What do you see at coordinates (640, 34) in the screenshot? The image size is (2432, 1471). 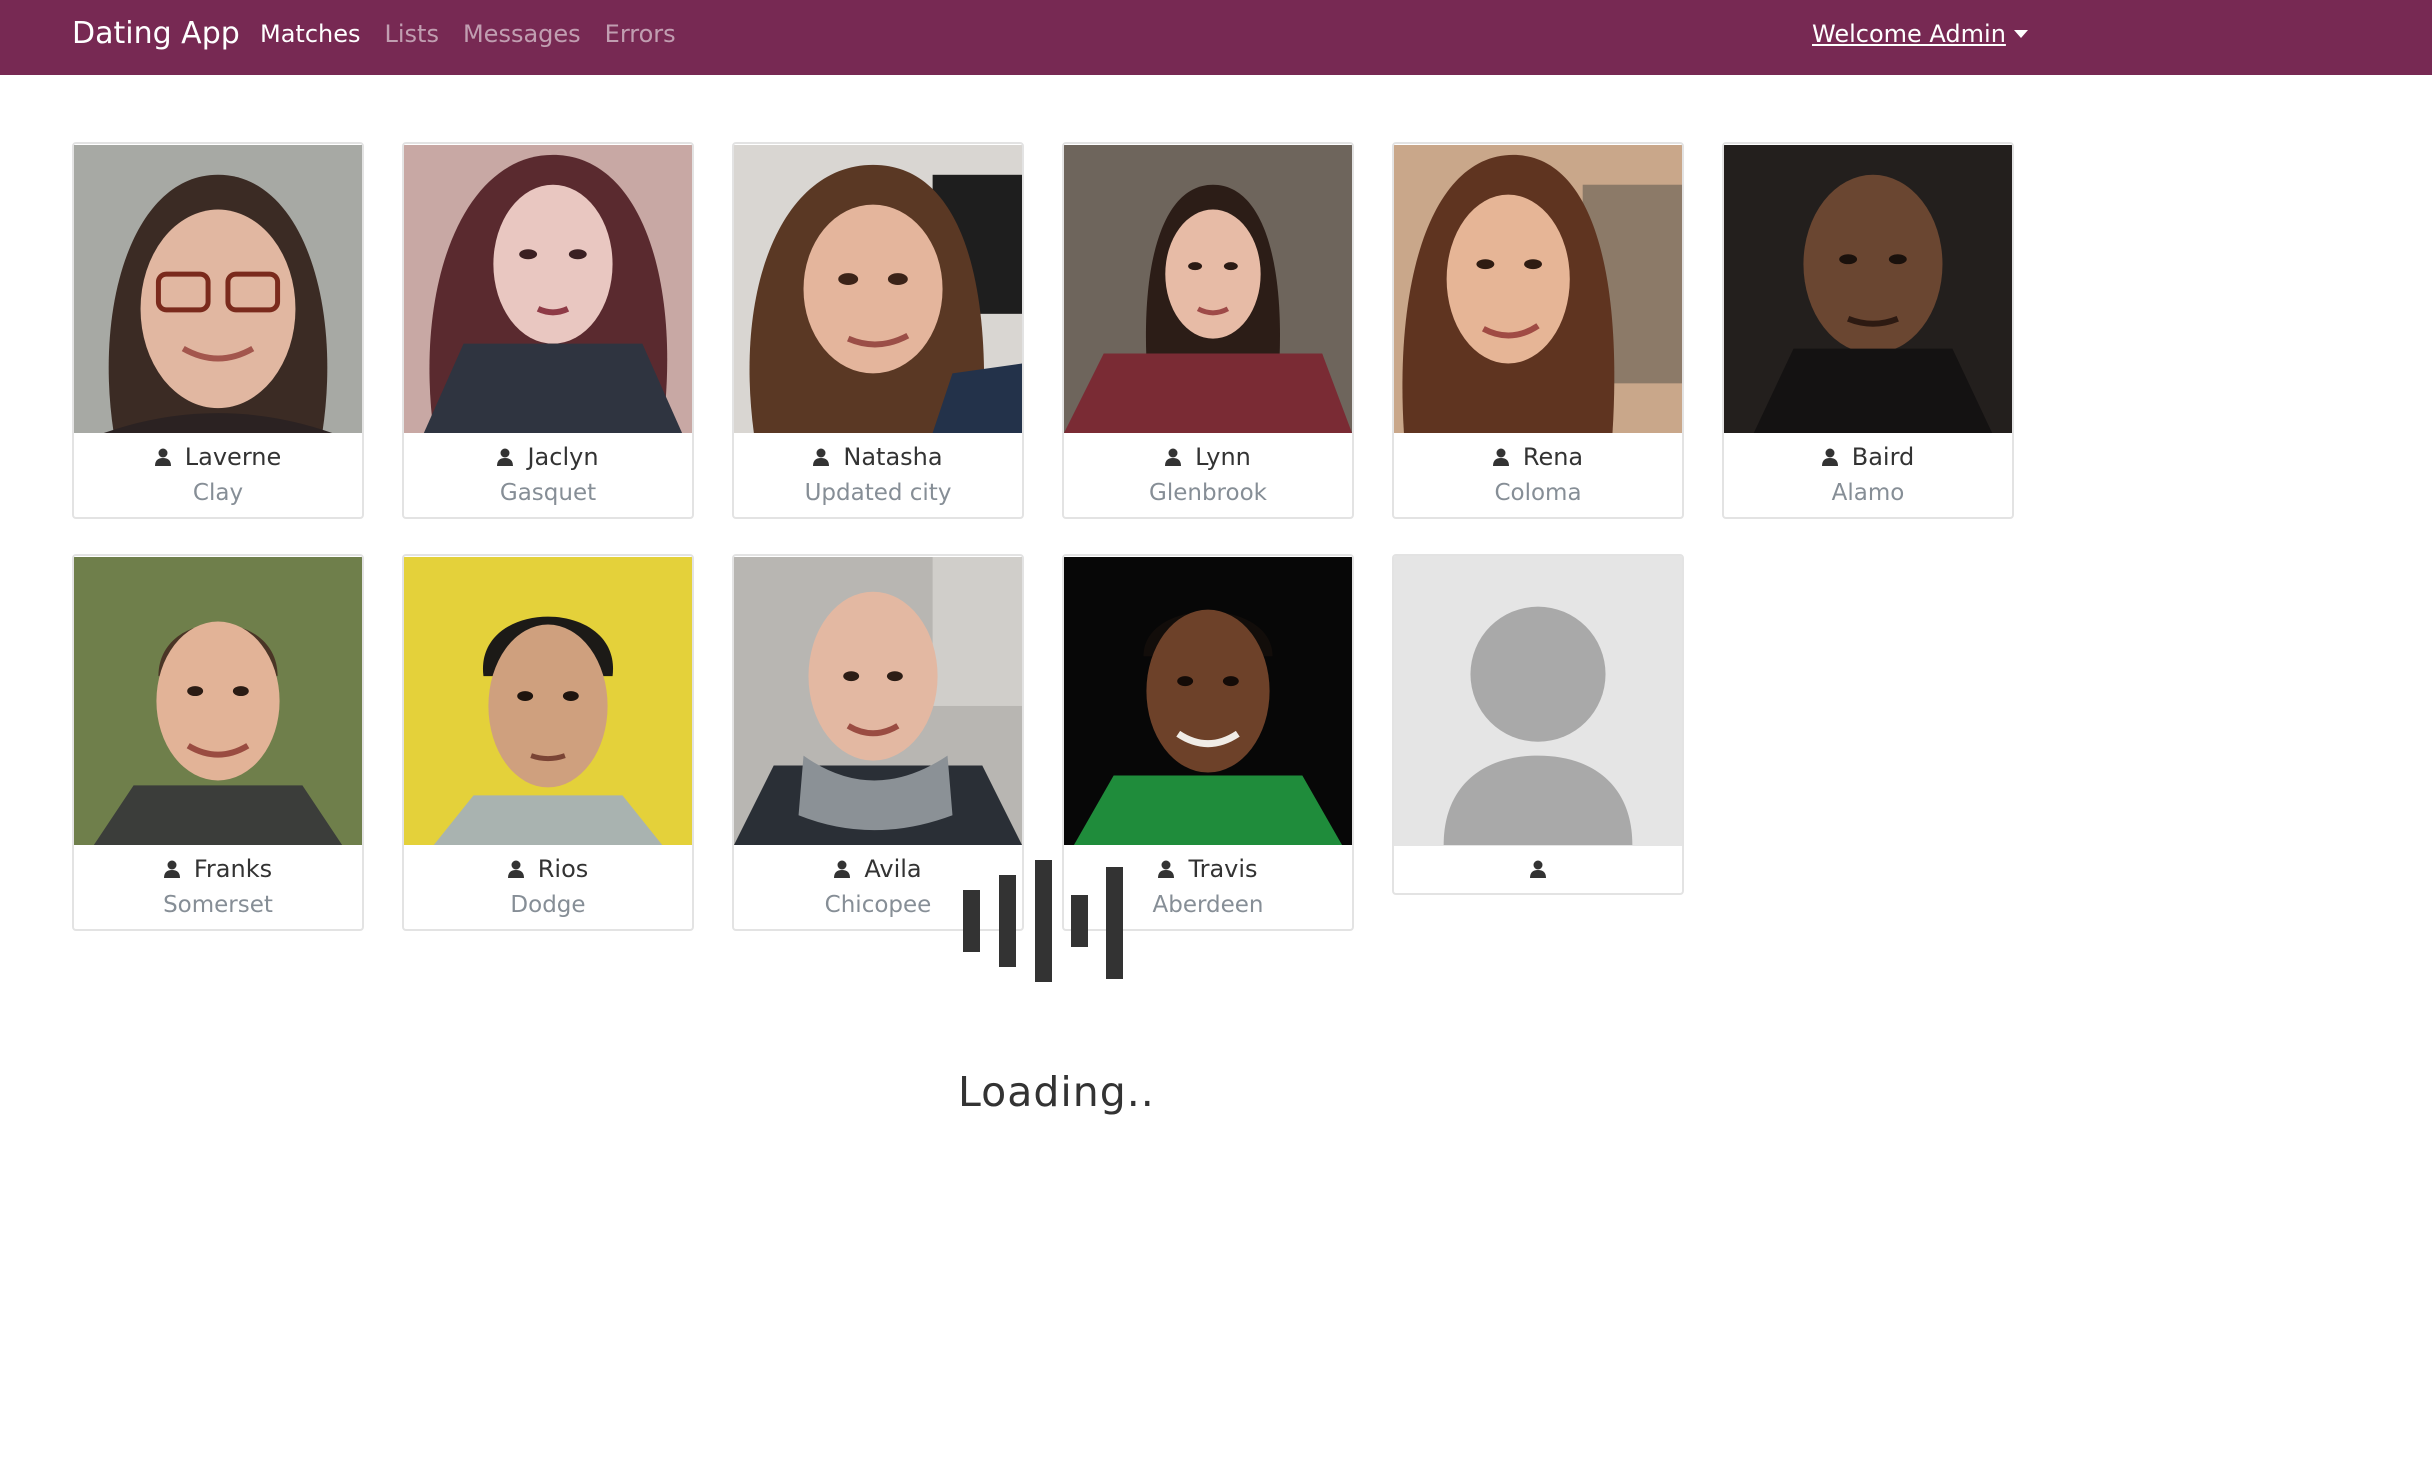 I see `nav-errors: Errors` at bounding box center [640, 34].